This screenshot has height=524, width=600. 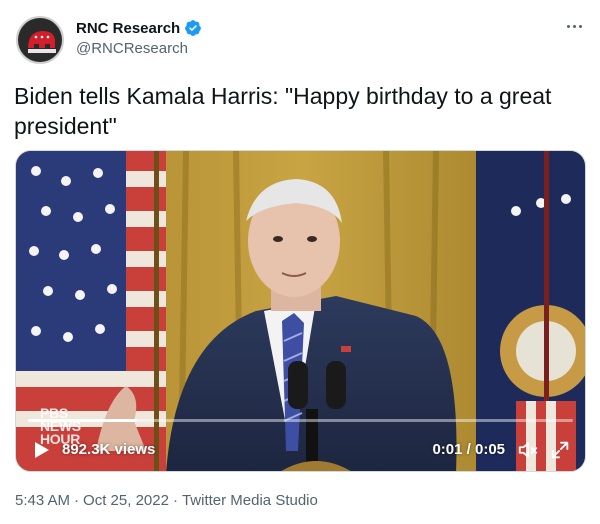 I want to click on video-time: 0:01 / 0:05, so click(x=468, y=449).